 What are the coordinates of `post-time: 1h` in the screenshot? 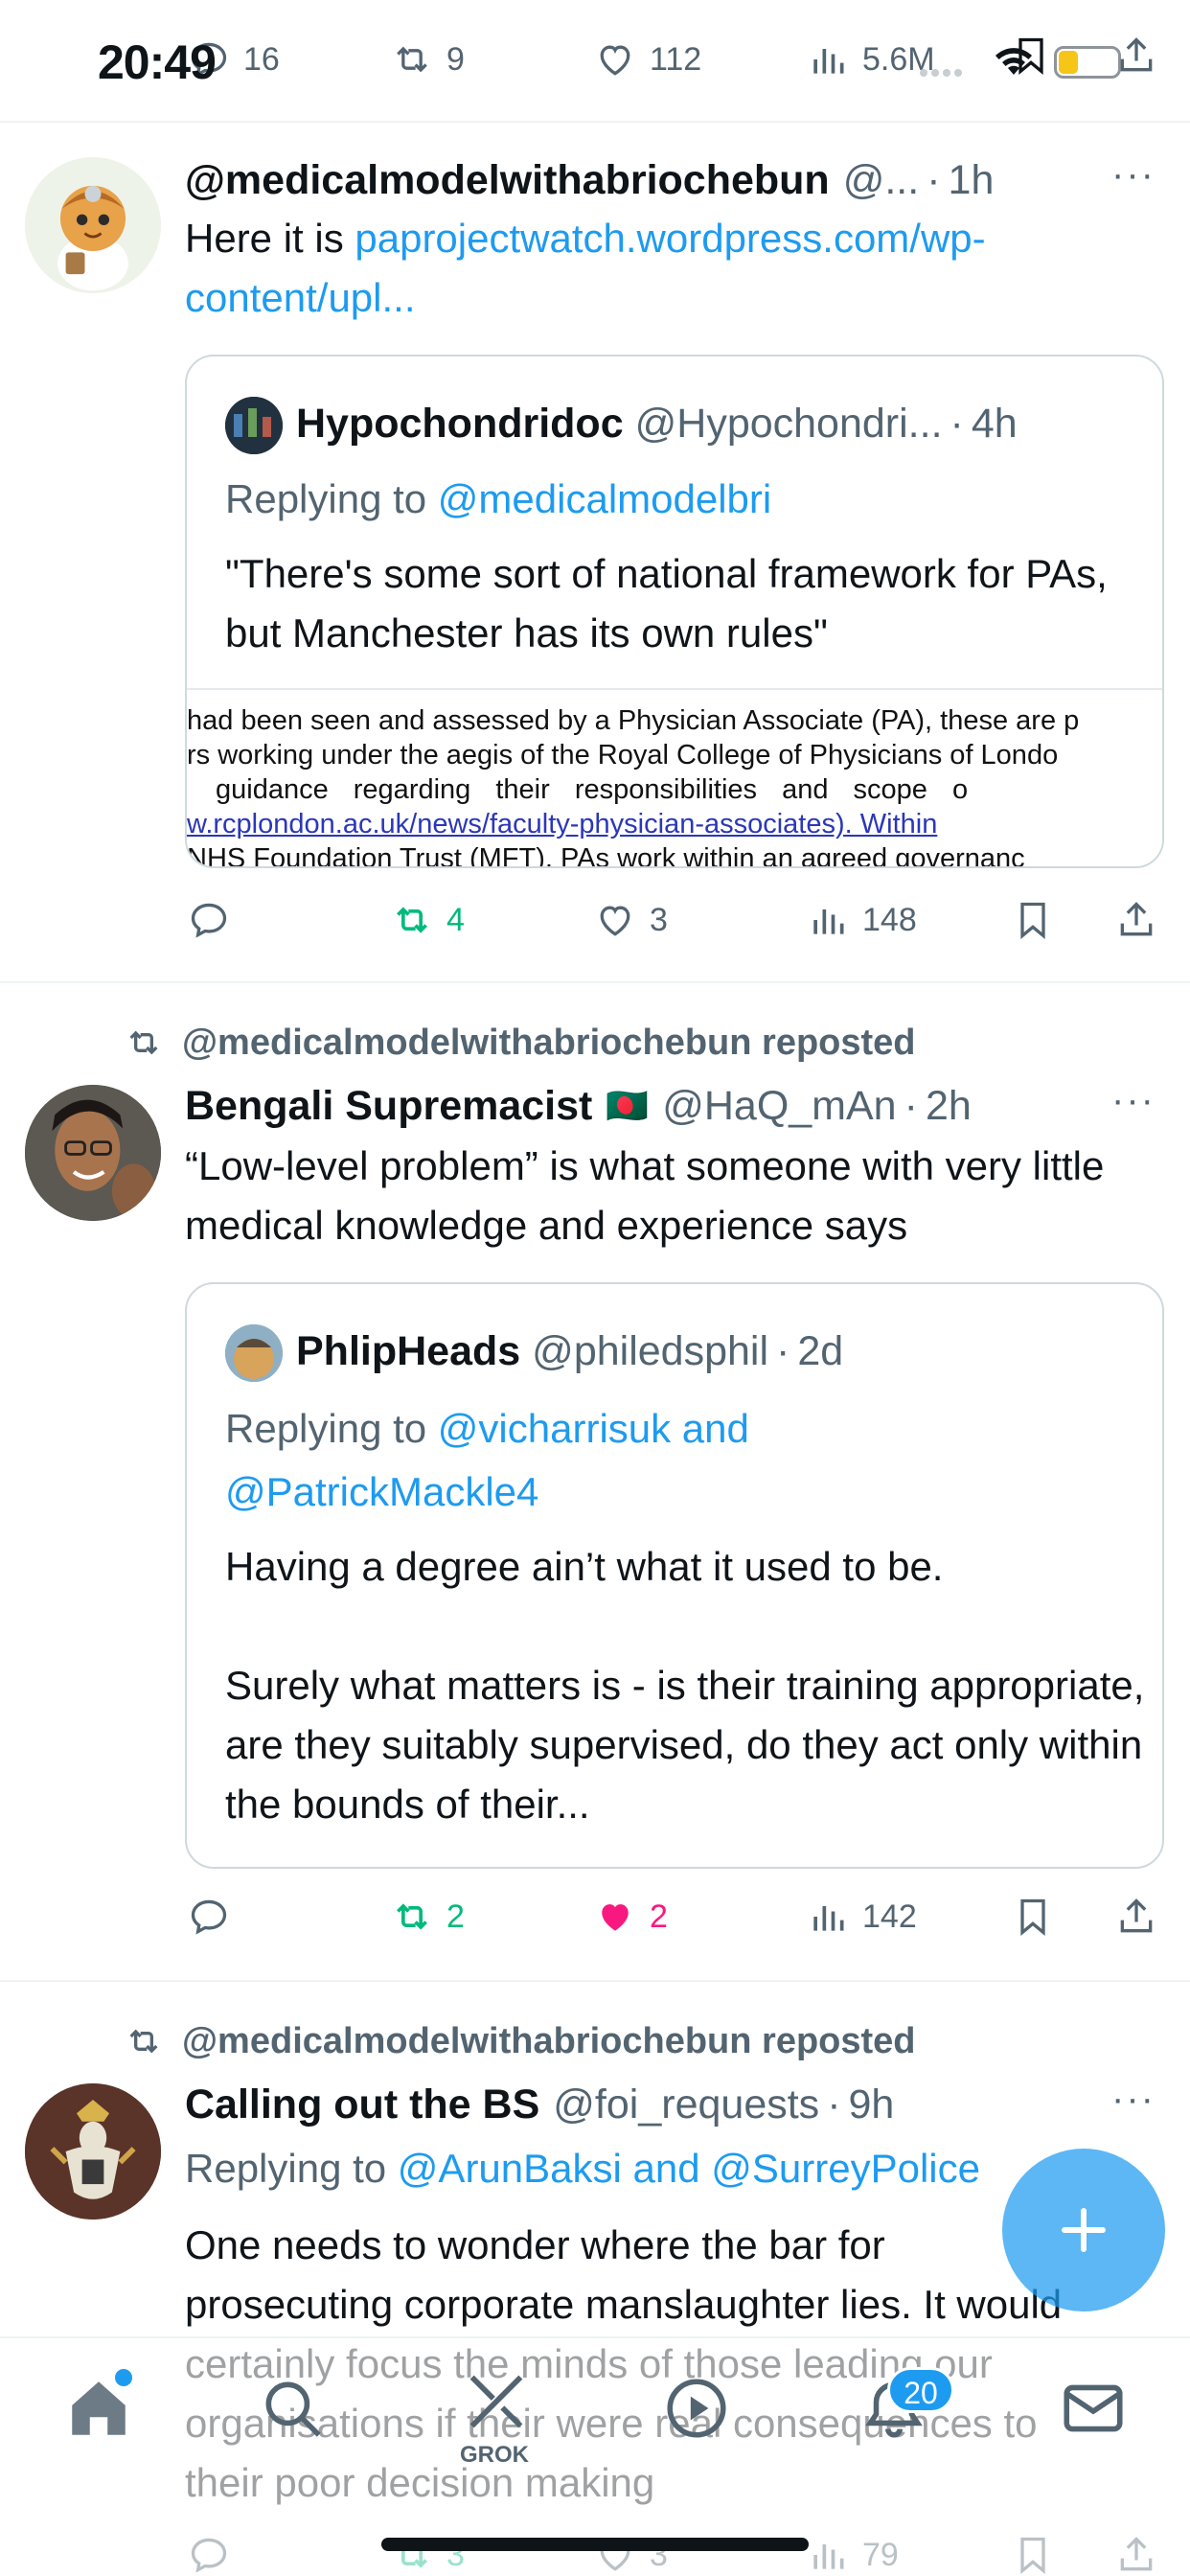 It's located at (972, 179).